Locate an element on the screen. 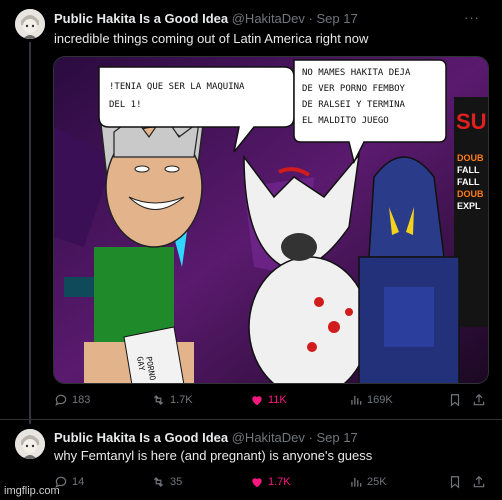 This screenshot has height=500, width=502. like-count: 1.7K is located at coordinates (279, 482).